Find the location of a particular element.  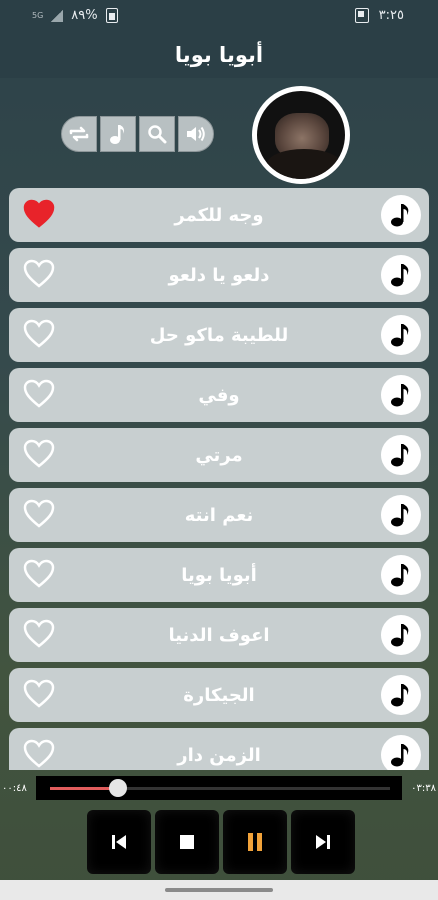

search-button is located at coordinates (157, 134).